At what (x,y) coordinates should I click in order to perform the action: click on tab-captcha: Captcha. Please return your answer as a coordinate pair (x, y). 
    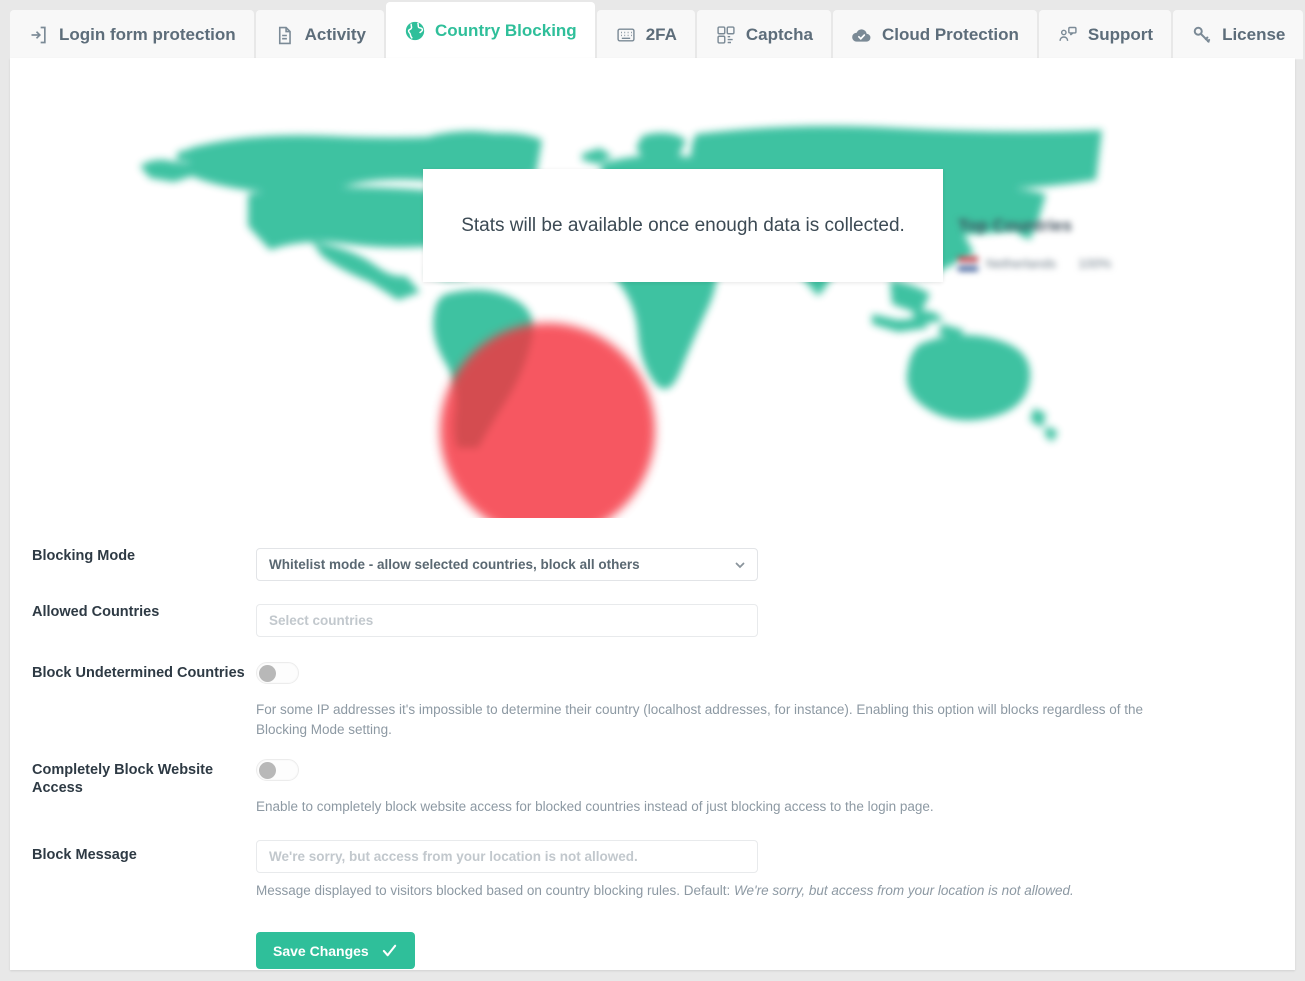
    Looking at the image, I should click on (763, 35).